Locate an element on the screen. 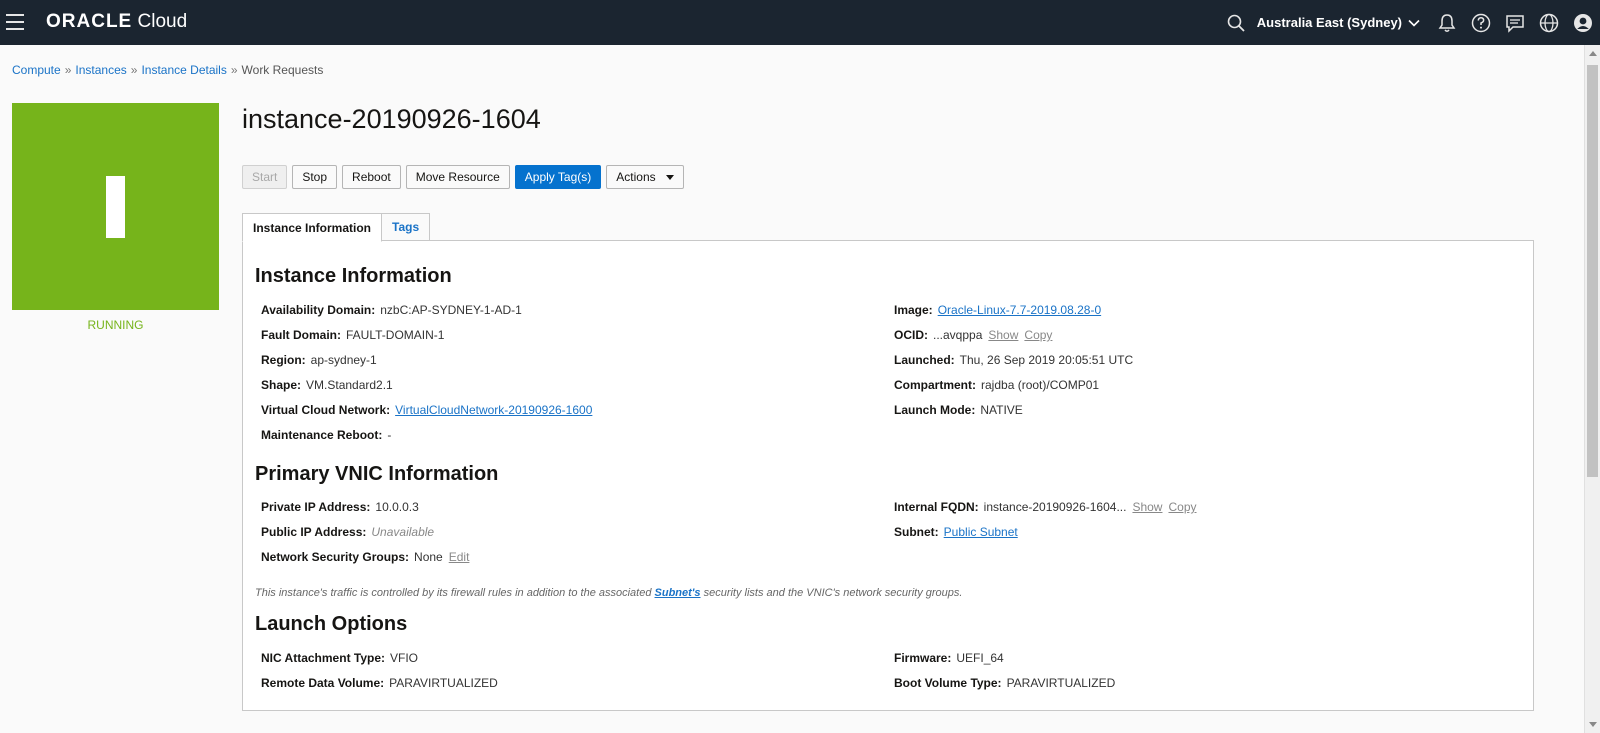 The width and height of the screenshot is (1600, 733). tab-tags: Tags is located at coordinates (406, 227).